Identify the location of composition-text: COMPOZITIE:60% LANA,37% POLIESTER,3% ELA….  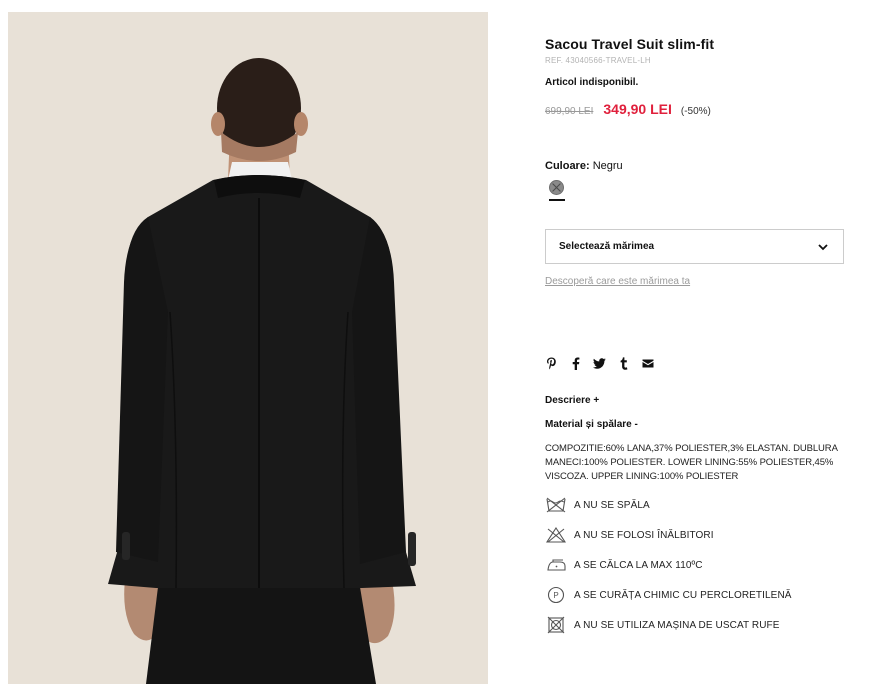
(691, 462).